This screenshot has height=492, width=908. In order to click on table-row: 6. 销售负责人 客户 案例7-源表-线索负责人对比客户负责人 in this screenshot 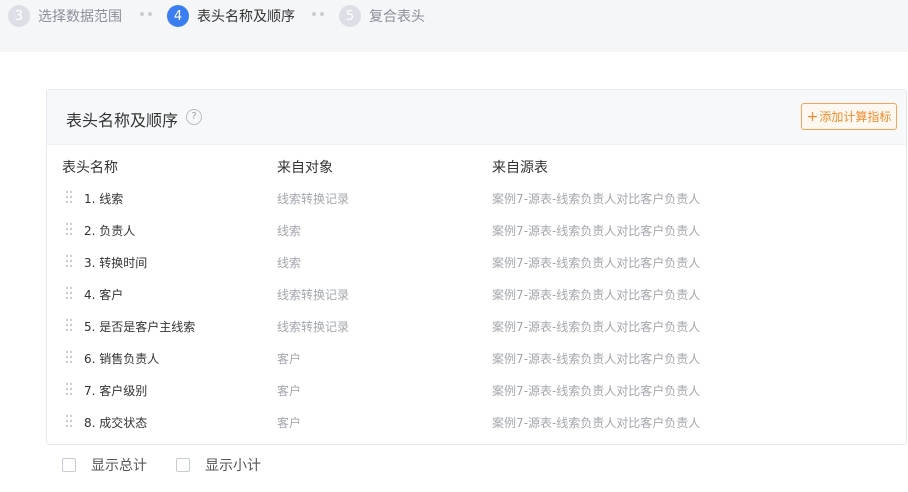, I will do `click(476, 366)`.